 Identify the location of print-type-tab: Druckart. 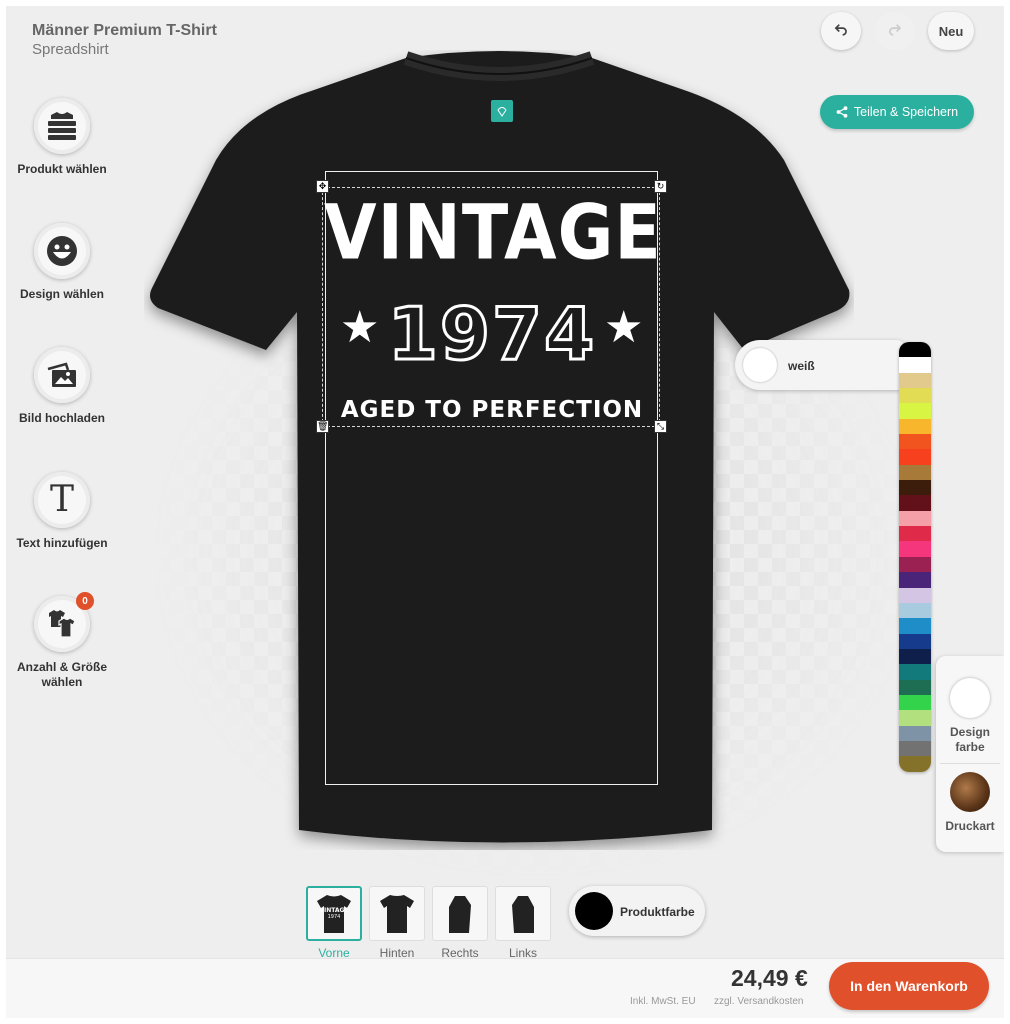
(970, 803).